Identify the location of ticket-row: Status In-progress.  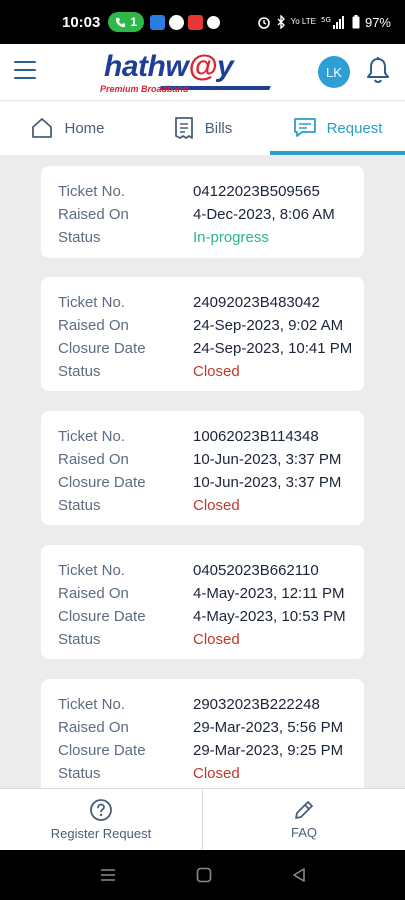
(211, 237).